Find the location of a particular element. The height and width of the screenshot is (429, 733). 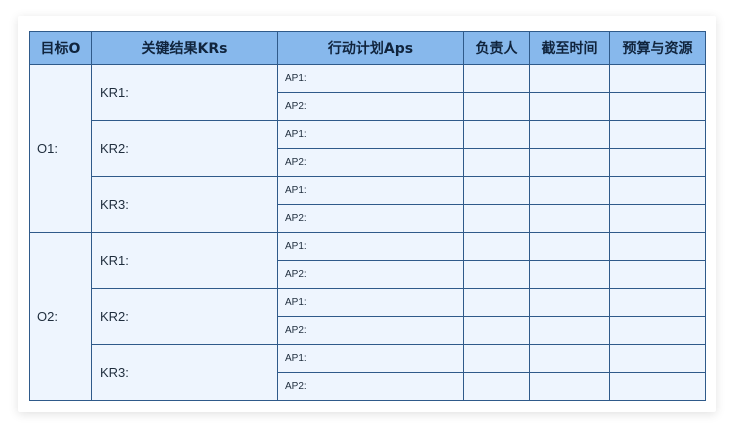

header-row: 目标O 关键结果KRs 行动计划Aps 负责人 截至时间 预算与资源 is located at coordinates (367, 48).